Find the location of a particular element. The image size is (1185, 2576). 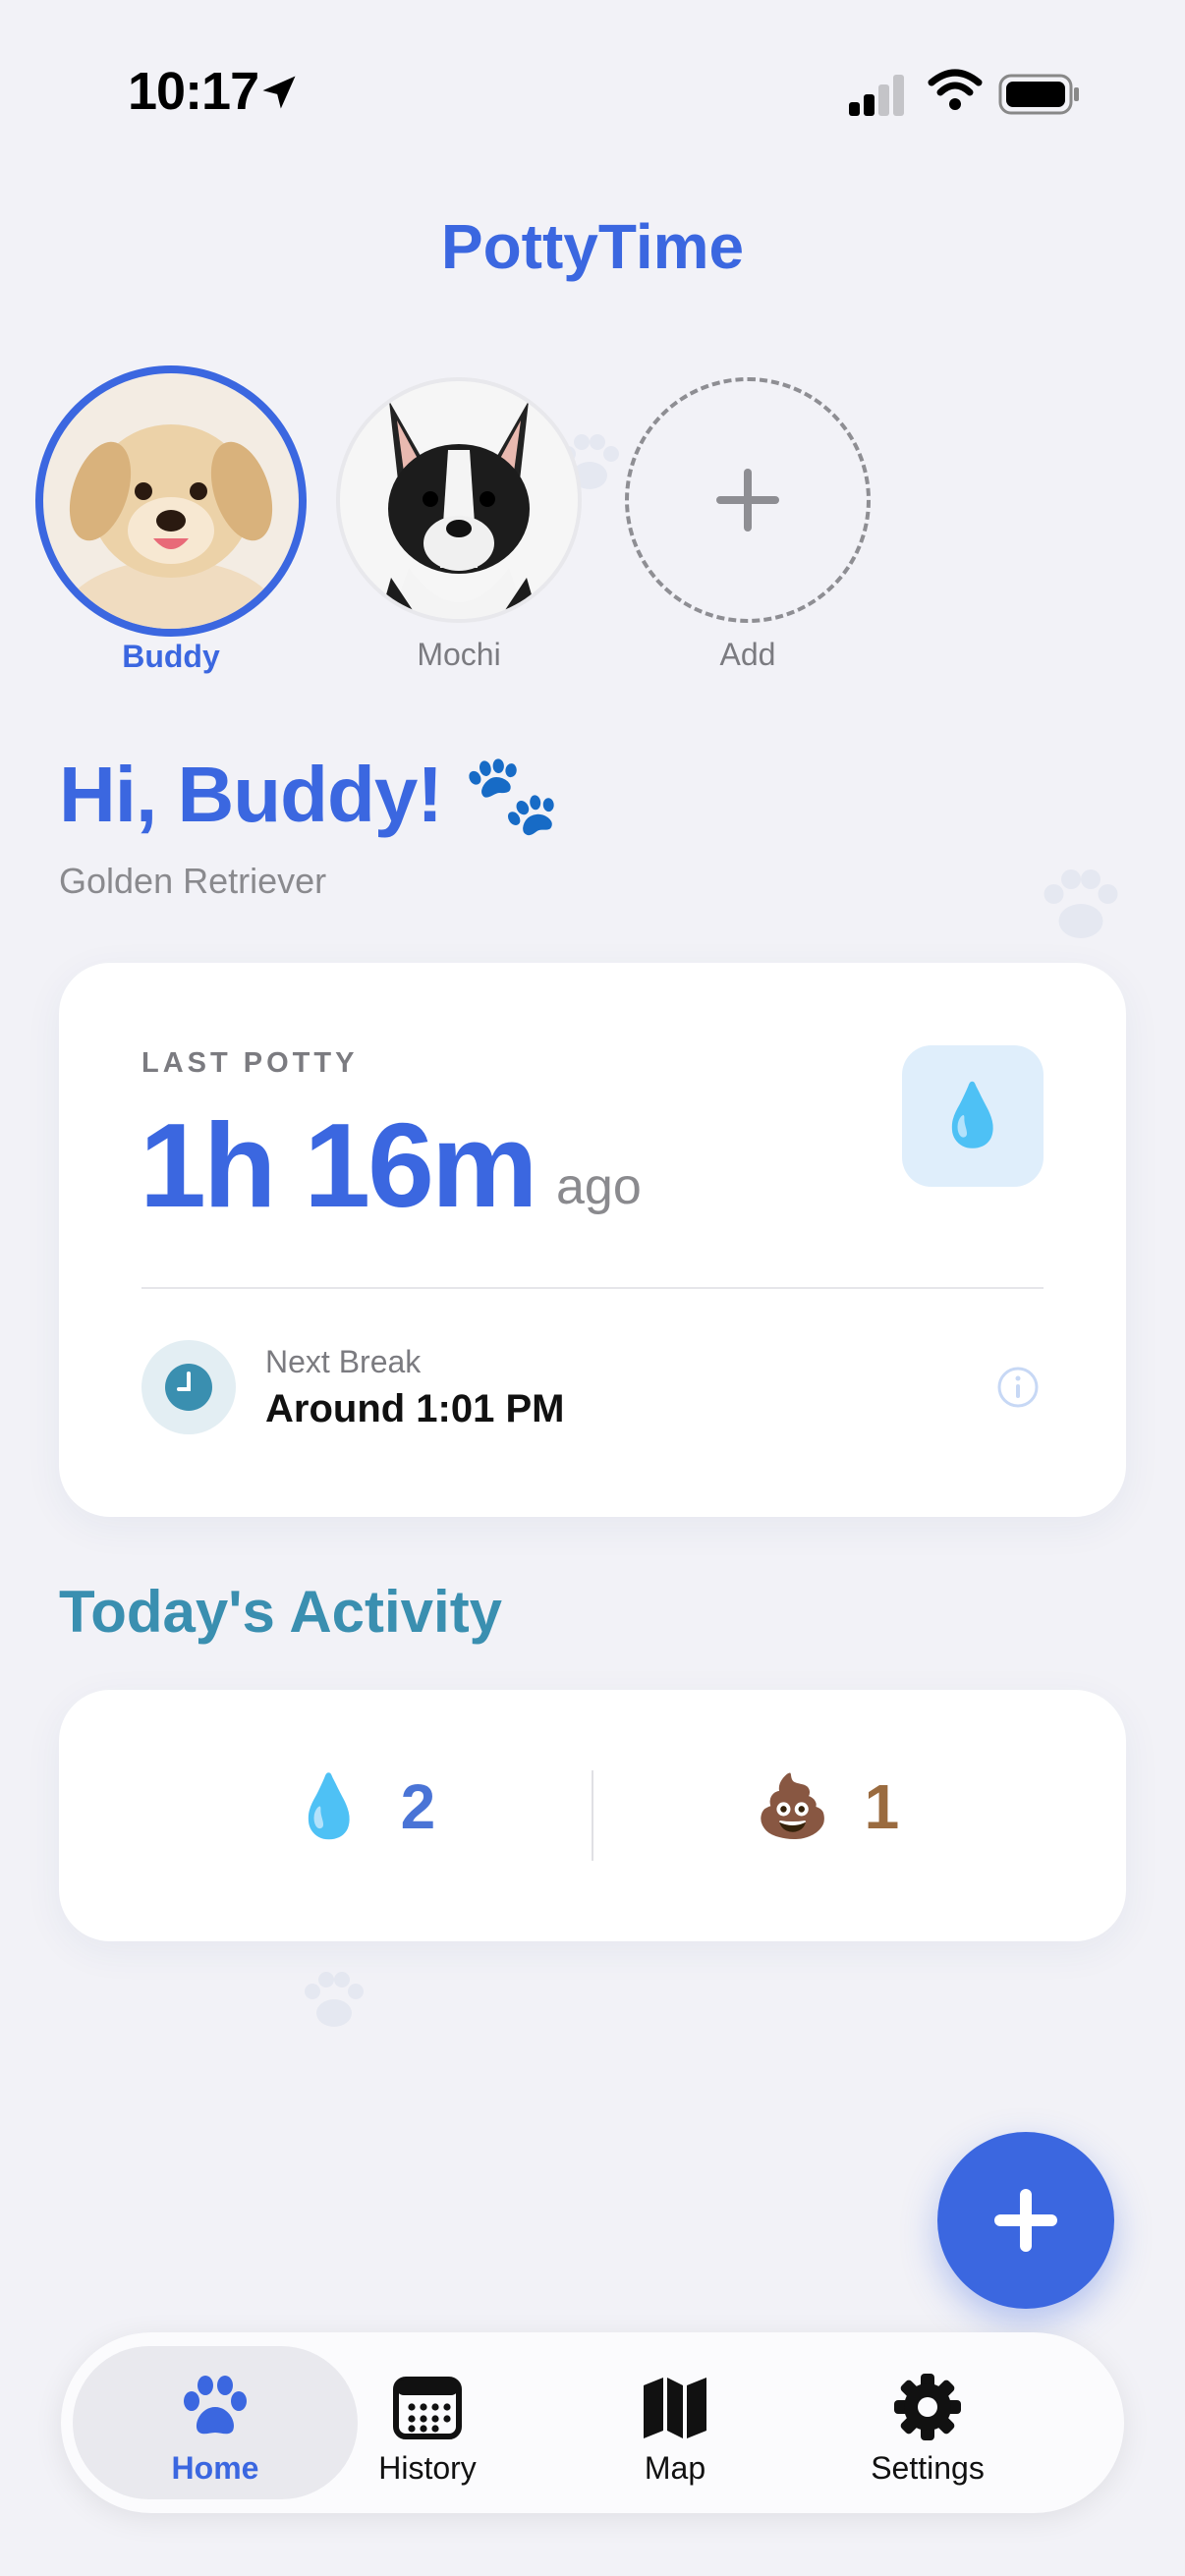

tab-history: History is located at coordinates (428, 2422).